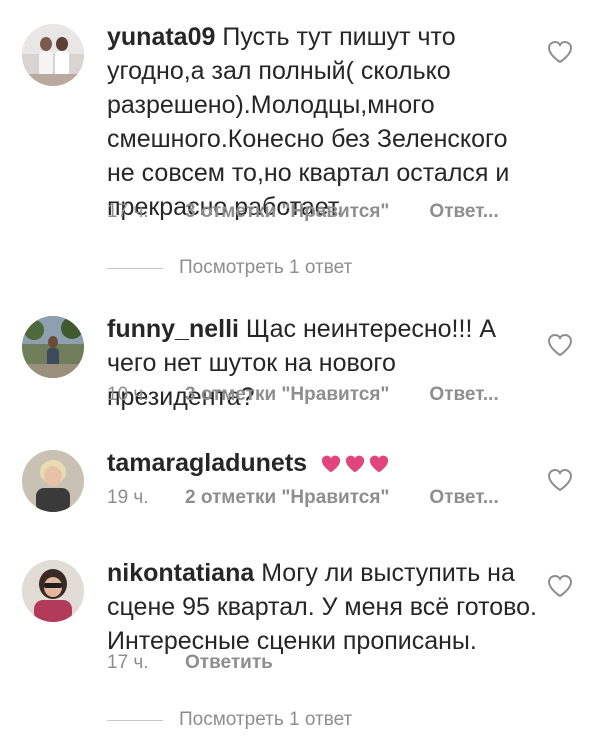 The image size is (601, 748). What do you see at coordinates (287, 498) in the screenshot?
I see `likes-count: 2 отметки "Нравится"` at bounding box center [287, 498].